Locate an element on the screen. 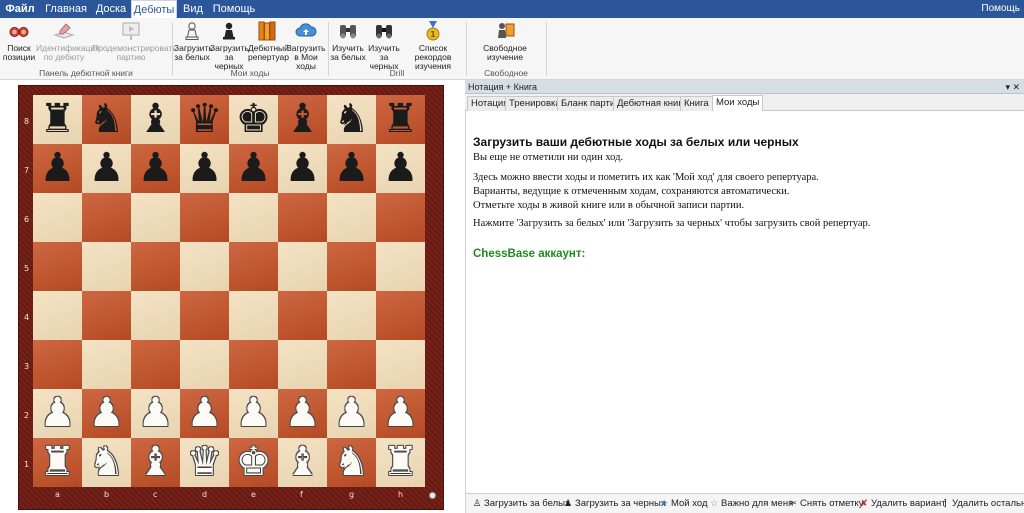 This screenshot has height=513, width=1024. identify-opening-button: Идентификация по дебюту is located at coordinates (68, 42).